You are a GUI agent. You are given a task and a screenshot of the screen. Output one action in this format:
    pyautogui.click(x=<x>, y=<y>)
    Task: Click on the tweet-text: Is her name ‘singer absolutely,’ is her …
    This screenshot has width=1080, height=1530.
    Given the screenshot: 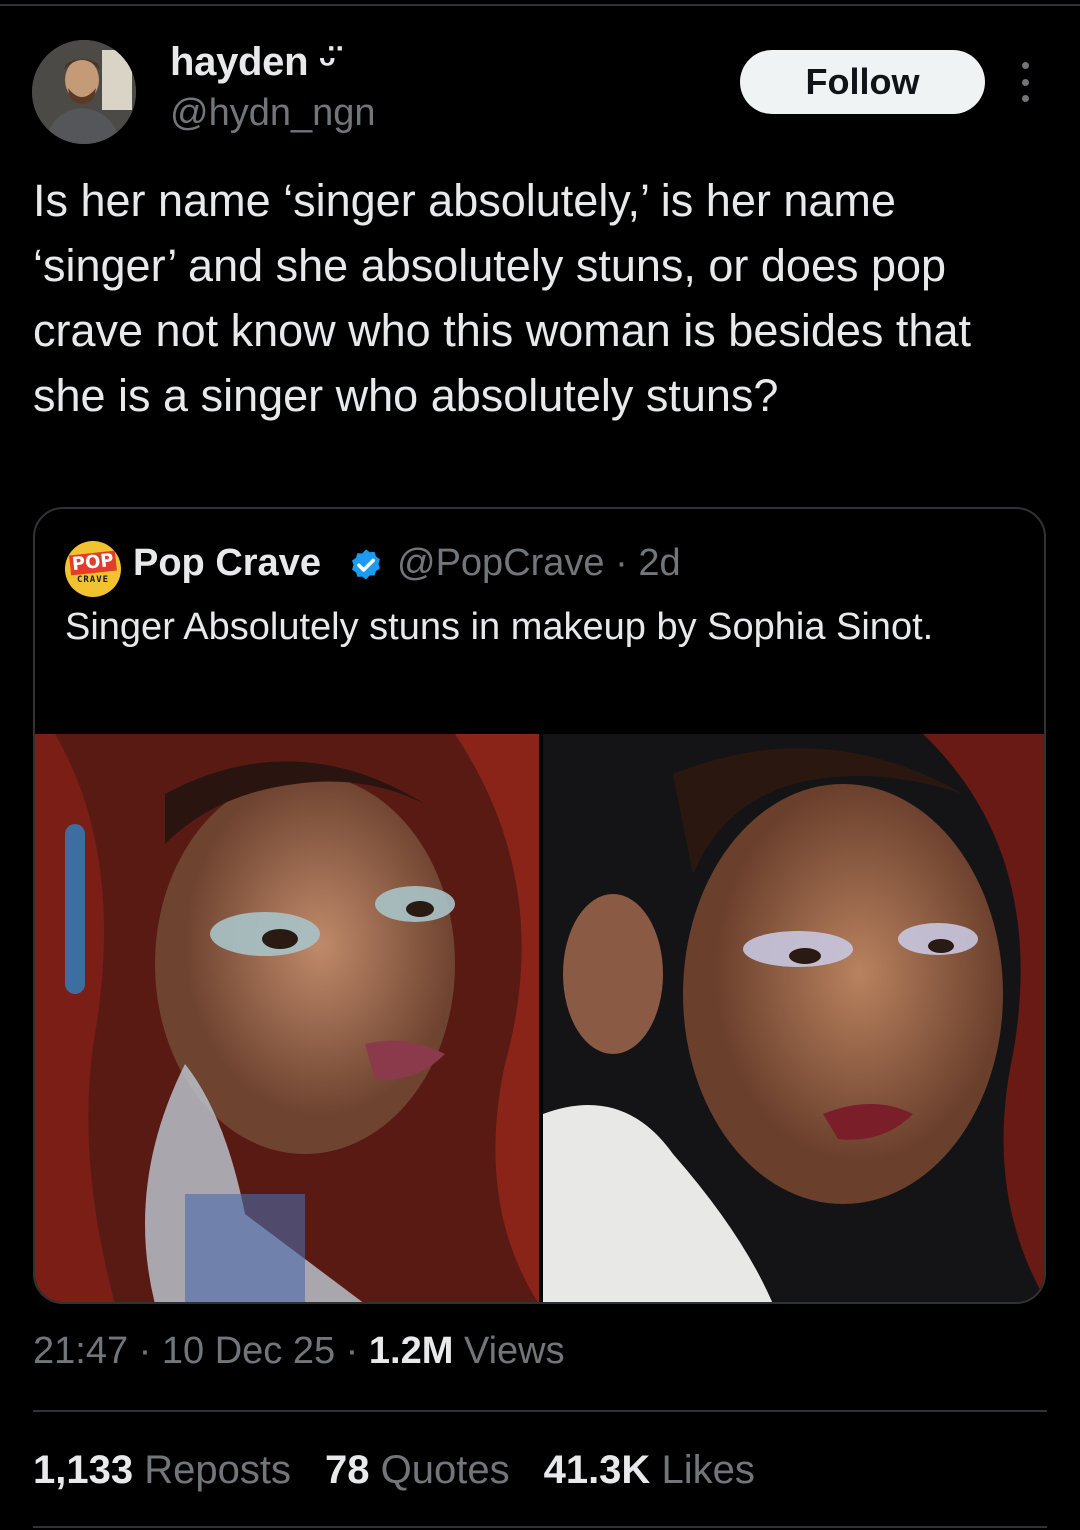 What is the action you would take?
    pyautogui.click(x=508, y=298)
    